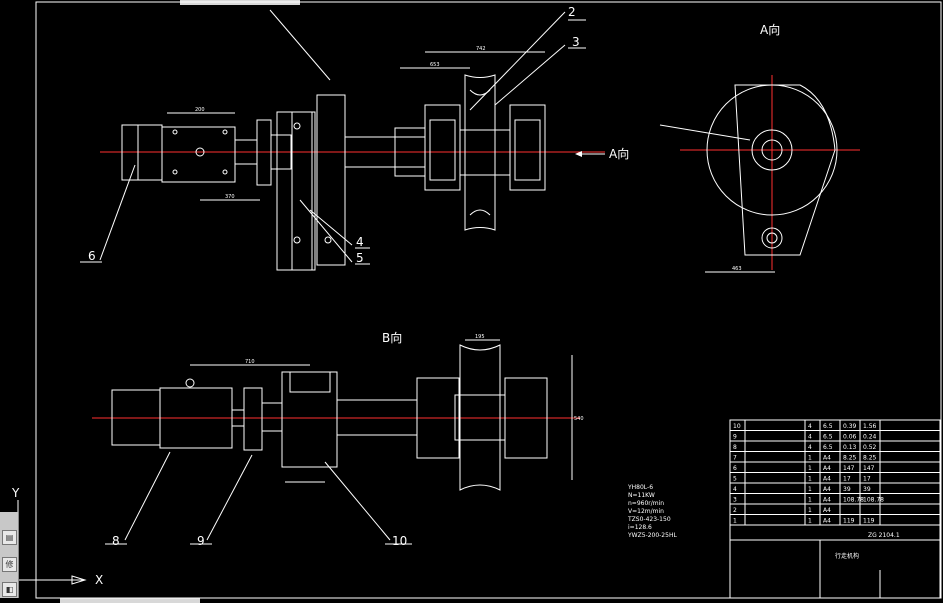  What do you see at coordinates (399, 541) in the screenshot?
I see `balloon-10: 10` at bounding box center [399, 541].